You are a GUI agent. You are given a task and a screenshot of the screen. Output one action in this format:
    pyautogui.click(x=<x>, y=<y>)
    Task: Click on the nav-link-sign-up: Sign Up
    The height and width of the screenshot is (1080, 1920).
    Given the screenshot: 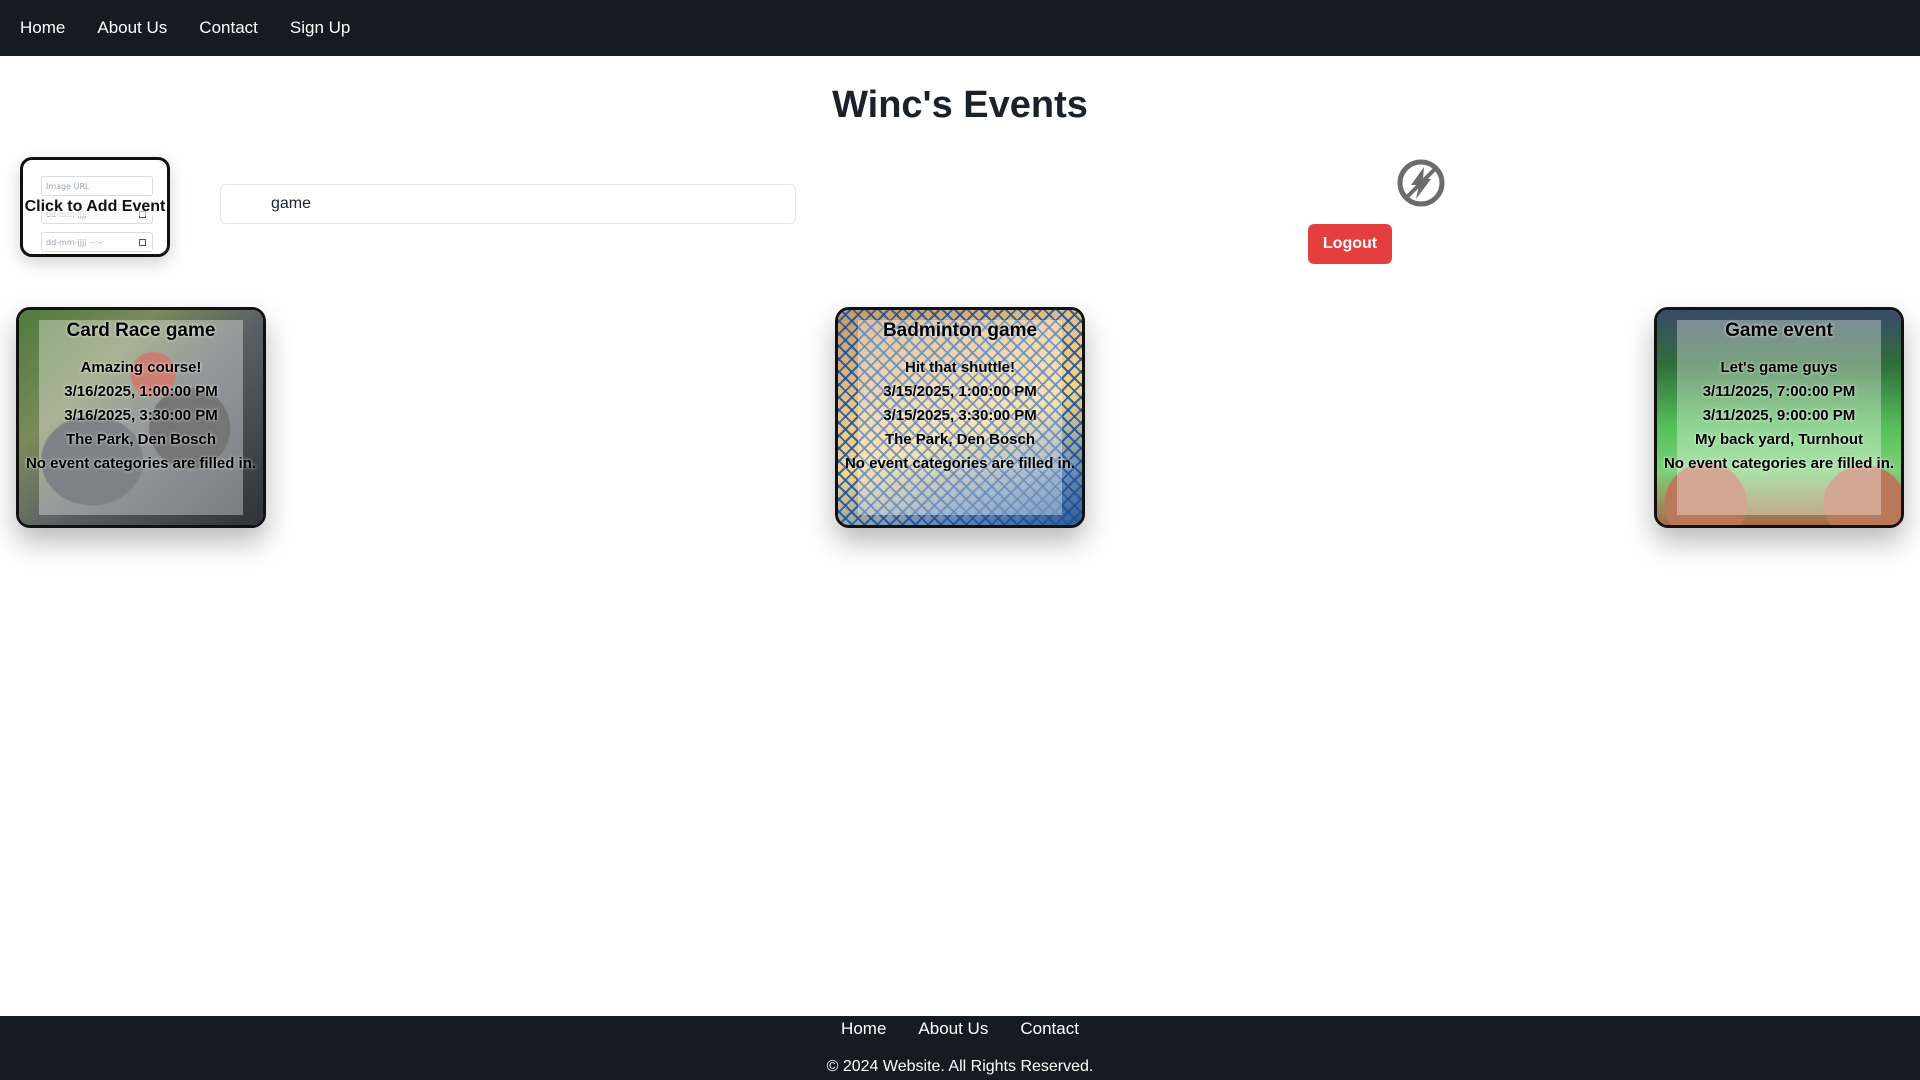 What is the action you would take?
    pyautogui.click(x=320, y=28)
    